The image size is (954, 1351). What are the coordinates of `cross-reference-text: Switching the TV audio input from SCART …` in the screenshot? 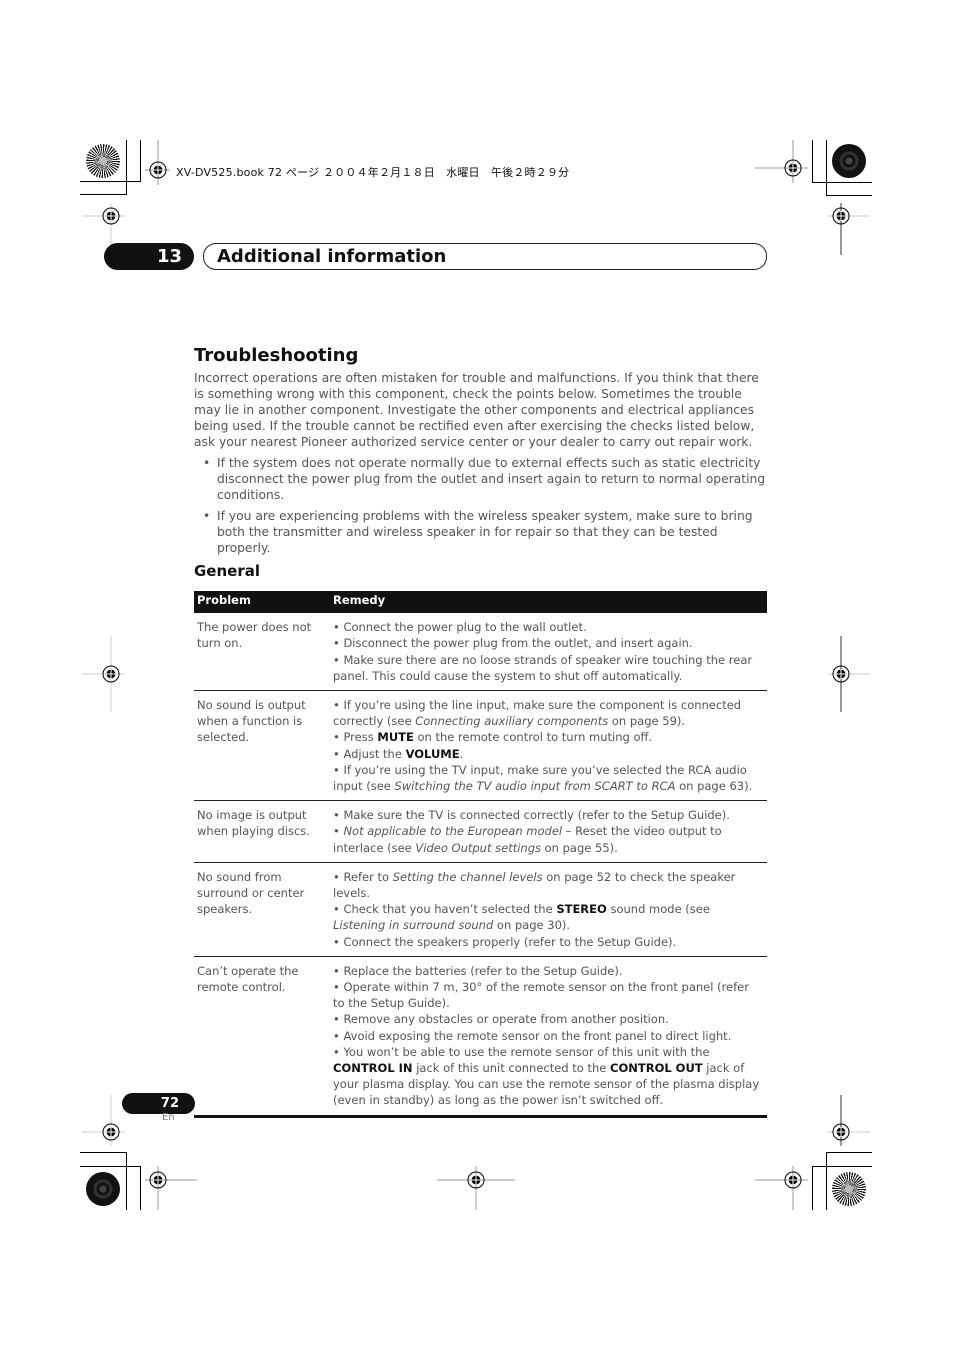 It's located at (535, 786).